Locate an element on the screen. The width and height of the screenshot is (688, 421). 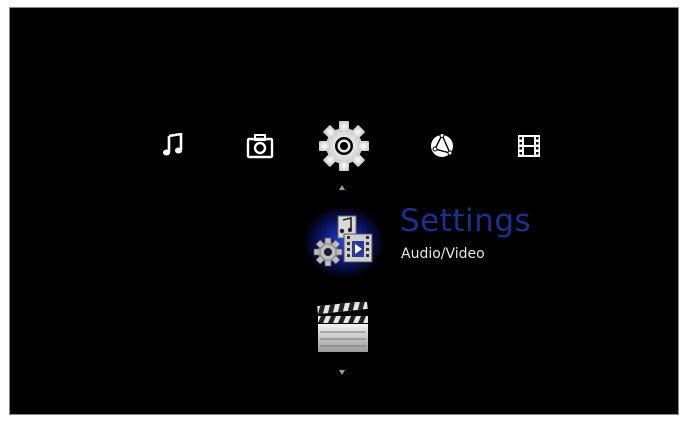
next-entry is located at coordinates (343, 327).